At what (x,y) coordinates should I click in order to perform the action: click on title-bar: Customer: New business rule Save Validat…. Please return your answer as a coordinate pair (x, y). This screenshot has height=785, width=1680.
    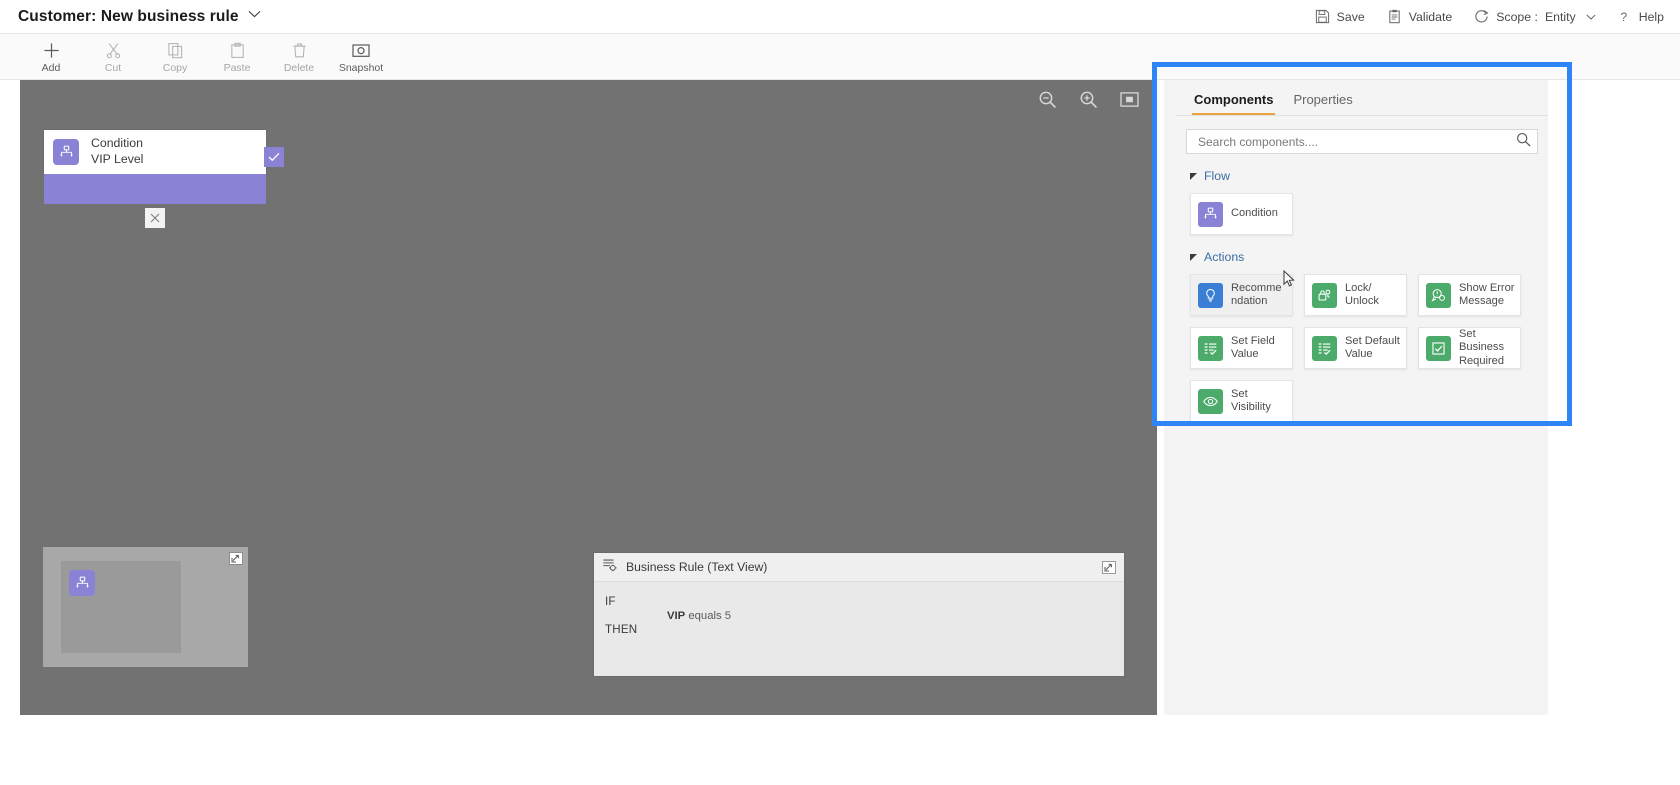
    Looking at the image, I should click on (840, 17).